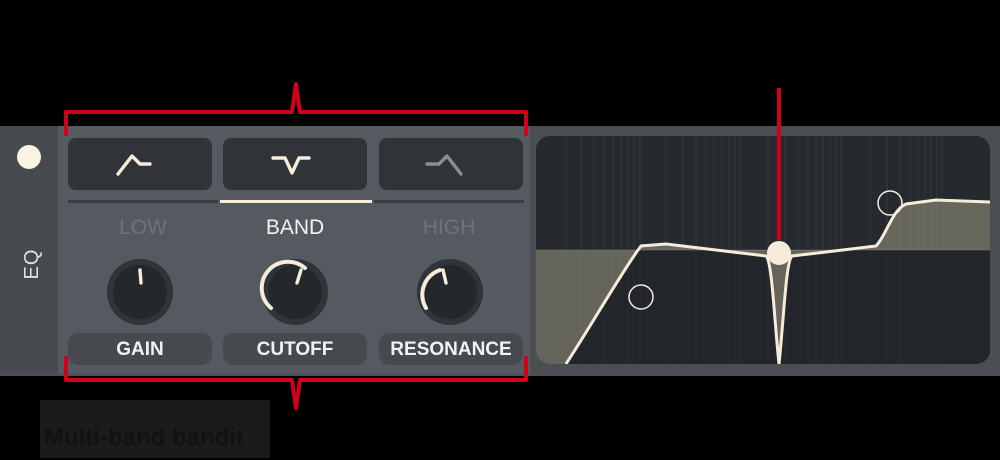 This screenshot has height=460, width=1000. I want to click on high-shelf-button, so click(451, 164).